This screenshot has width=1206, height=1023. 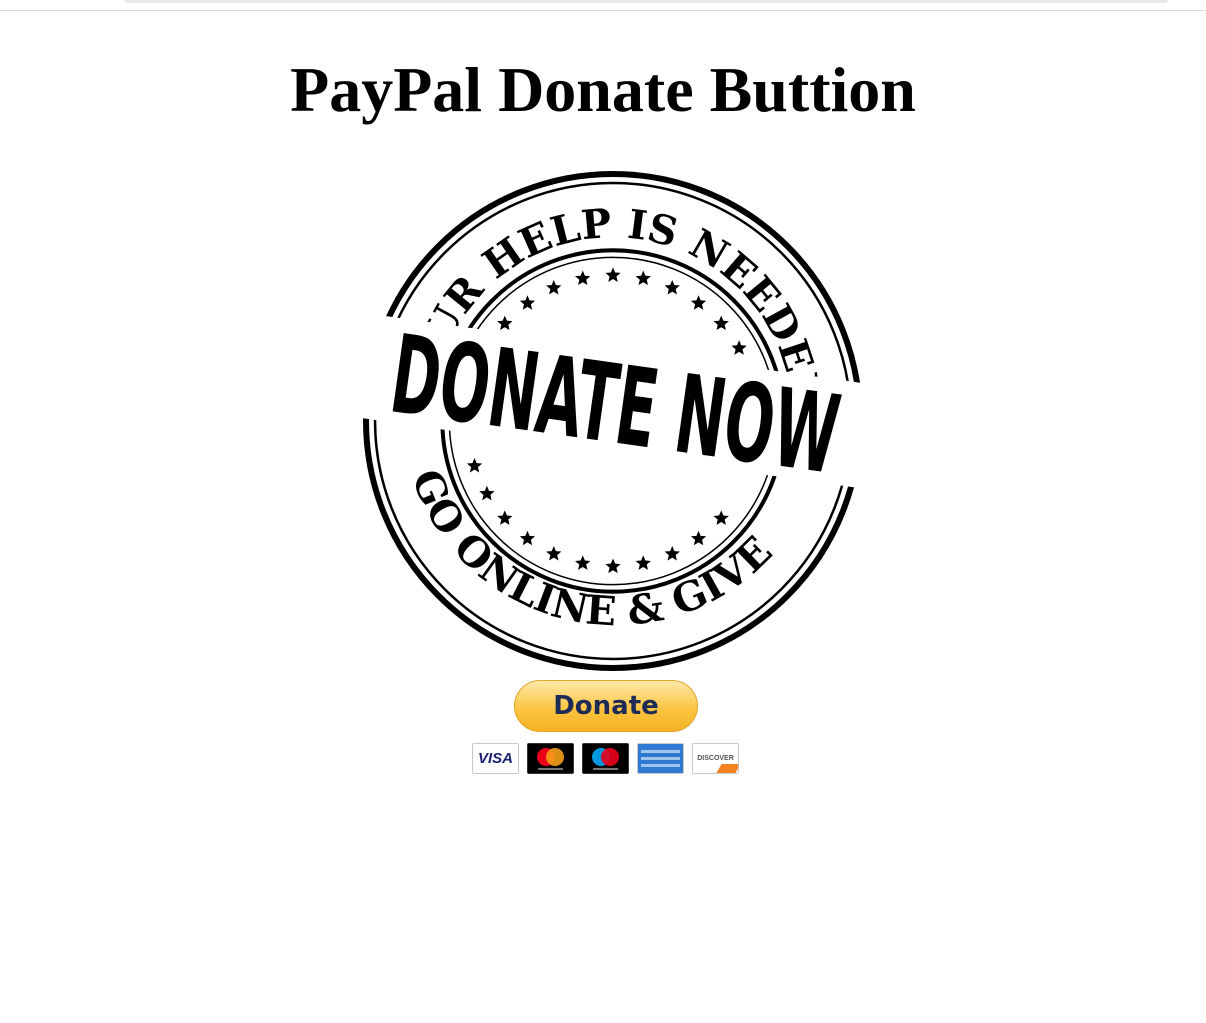 I want to click on american-express-card-icon, so click(x=660, y=758).